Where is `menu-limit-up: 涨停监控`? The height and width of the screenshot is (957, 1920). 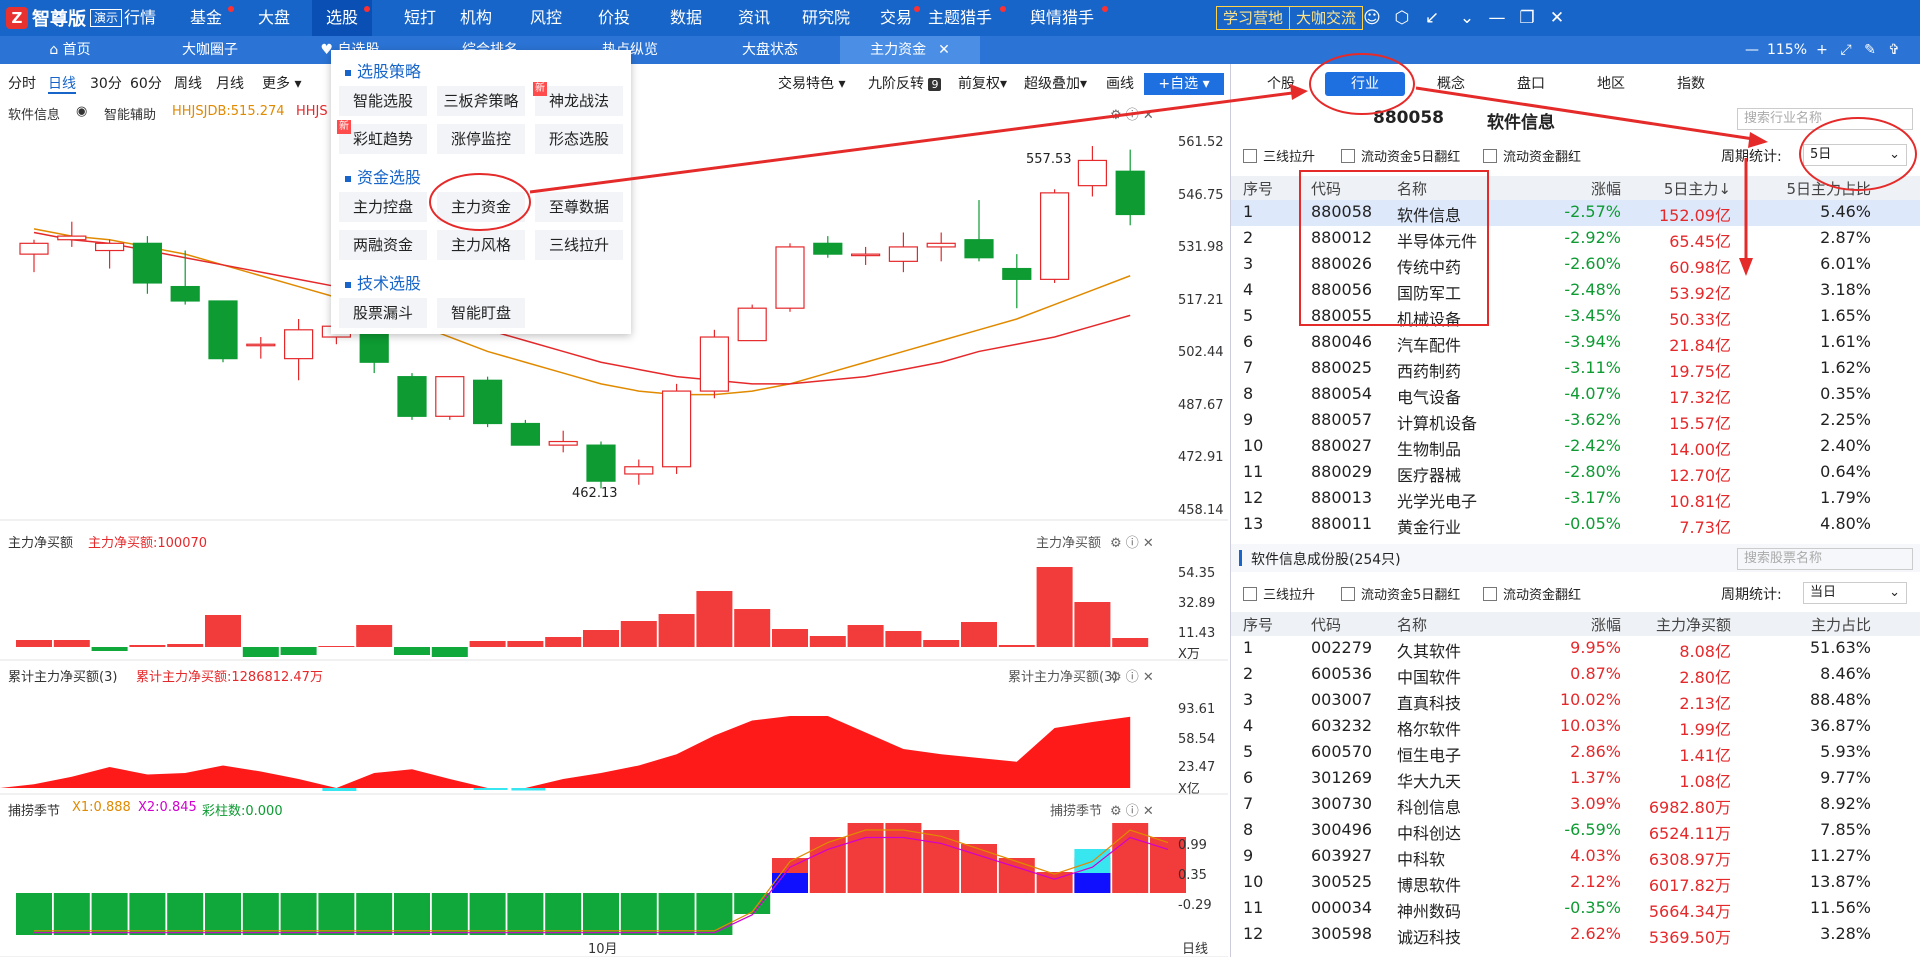 menu-limit-up: 涨停监控 is located at coordinates (481, 139).